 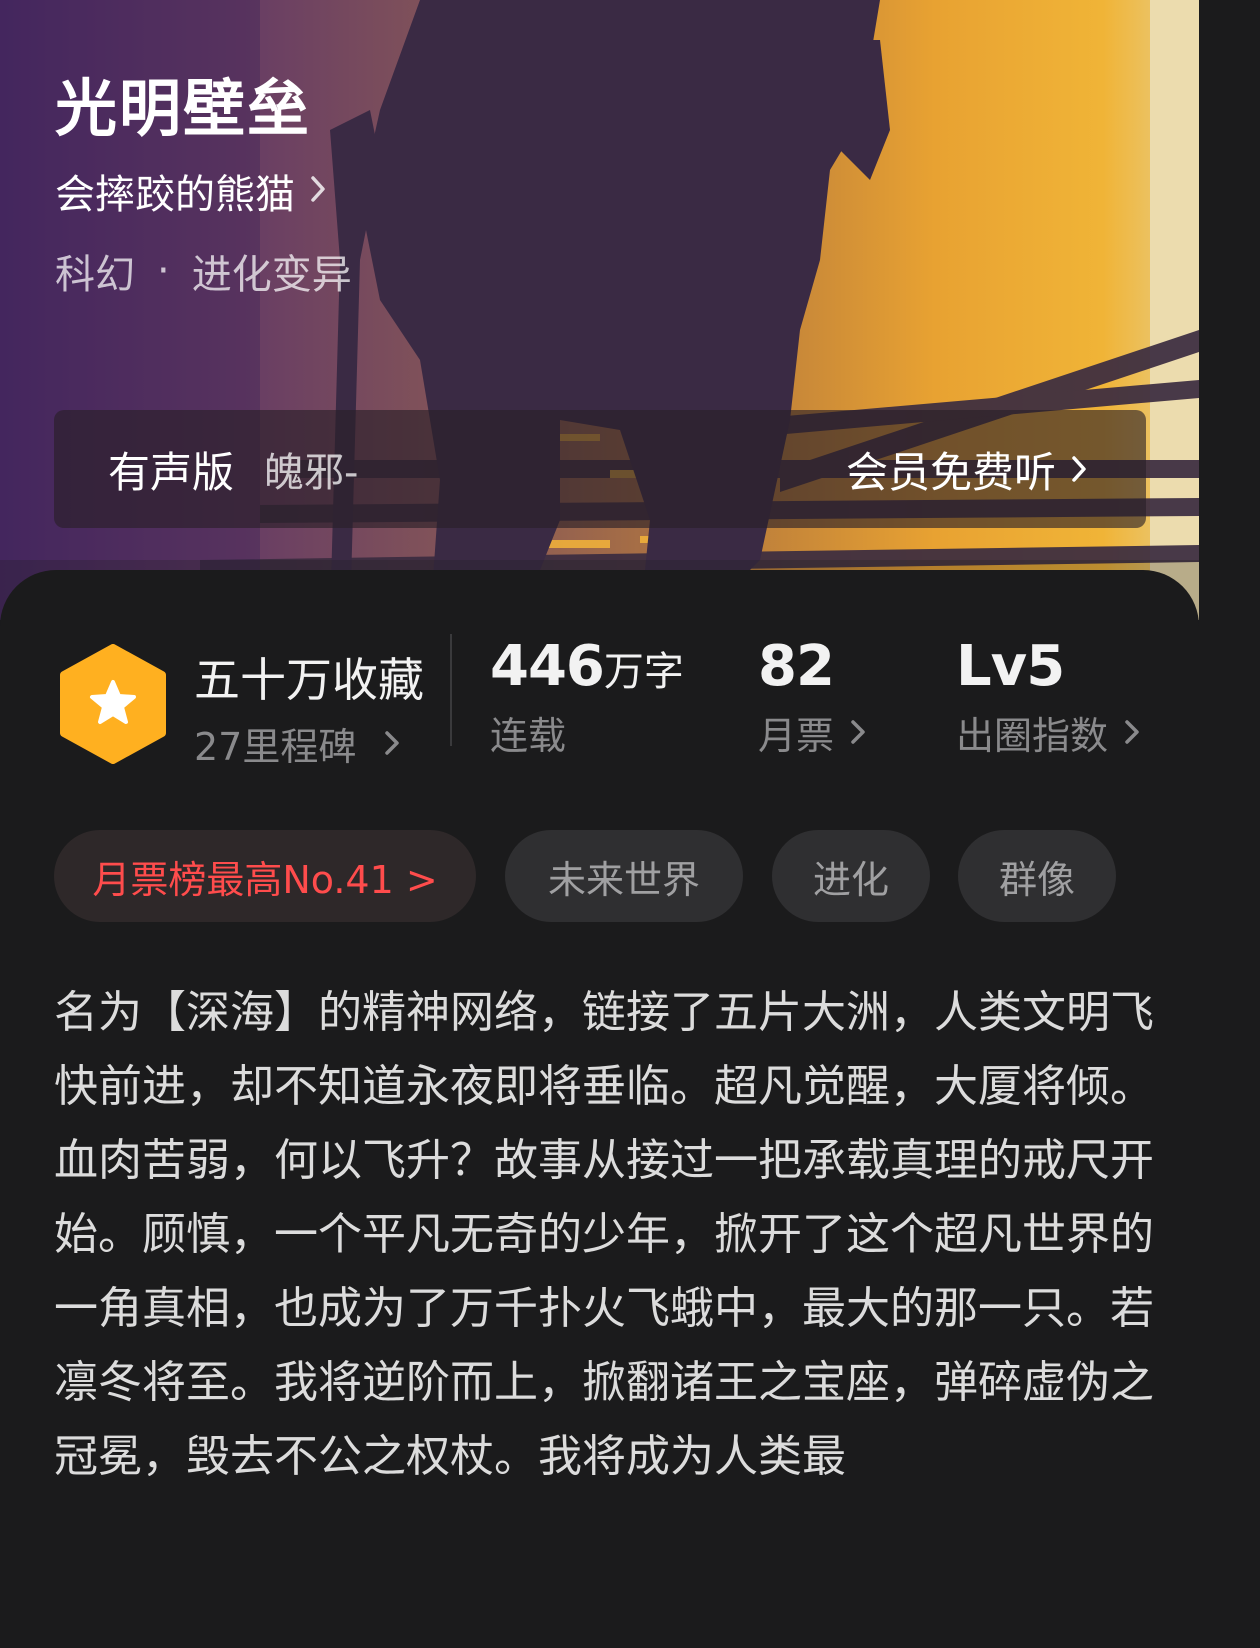 I want to click on book-title: 光明壁垒, so click(x=183, y=108).